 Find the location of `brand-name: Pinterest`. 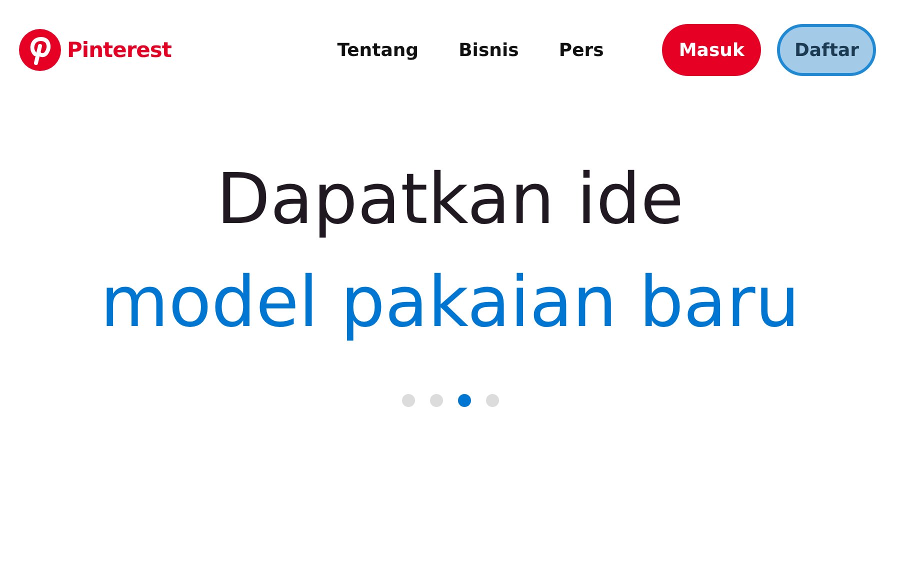

brand-name: Pinterest is located at coordinates (119, 50).